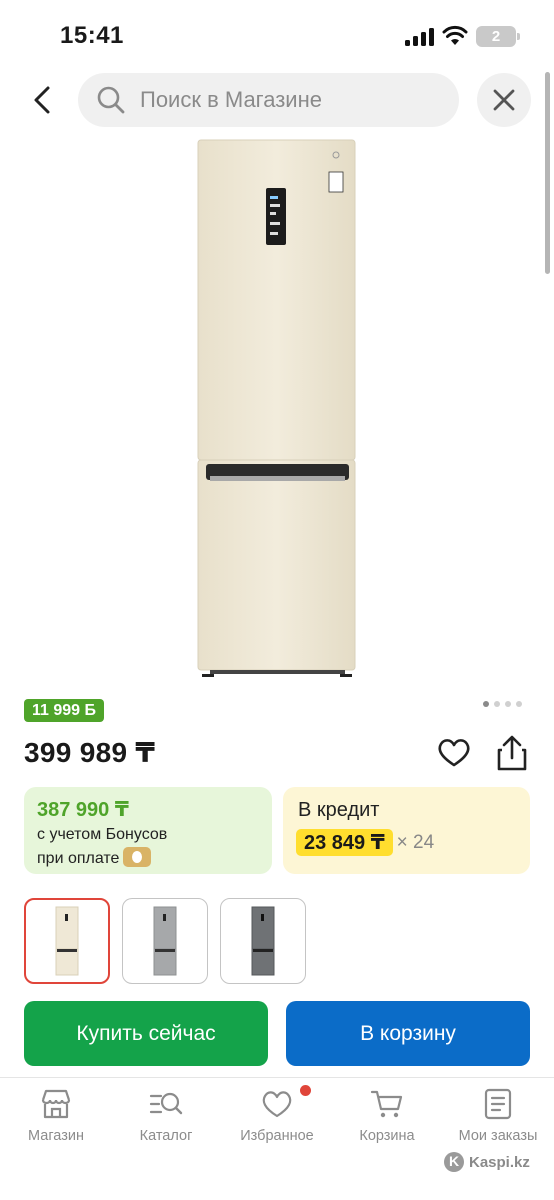  I want to click on buy-now-button: Купить сейчас, so click(146, 1033).